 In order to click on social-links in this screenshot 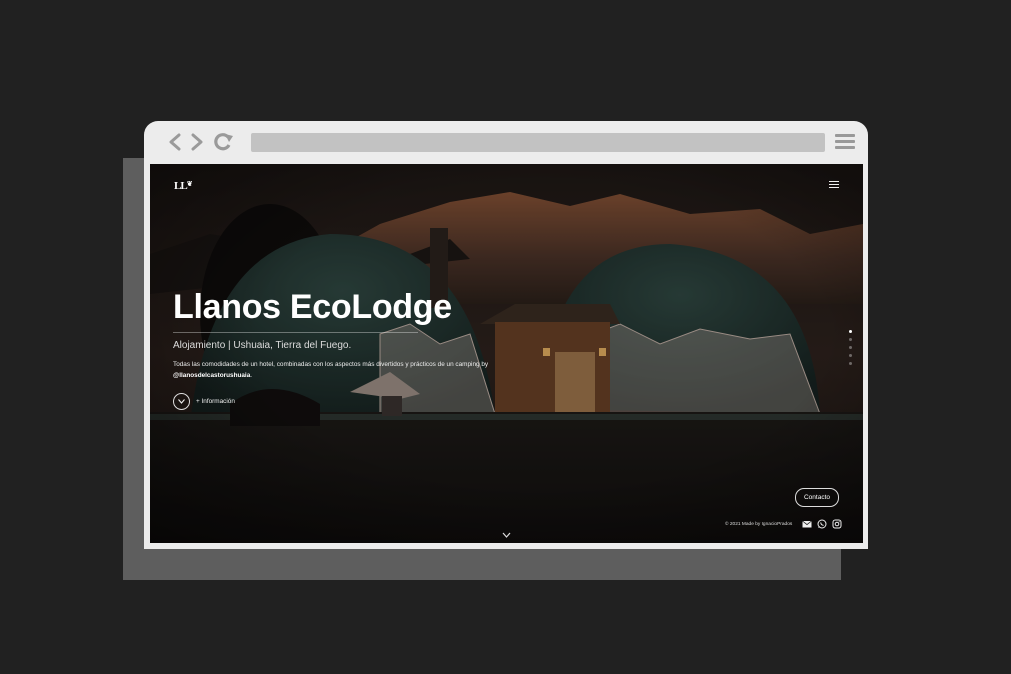, I will do `click(822, 524)`.